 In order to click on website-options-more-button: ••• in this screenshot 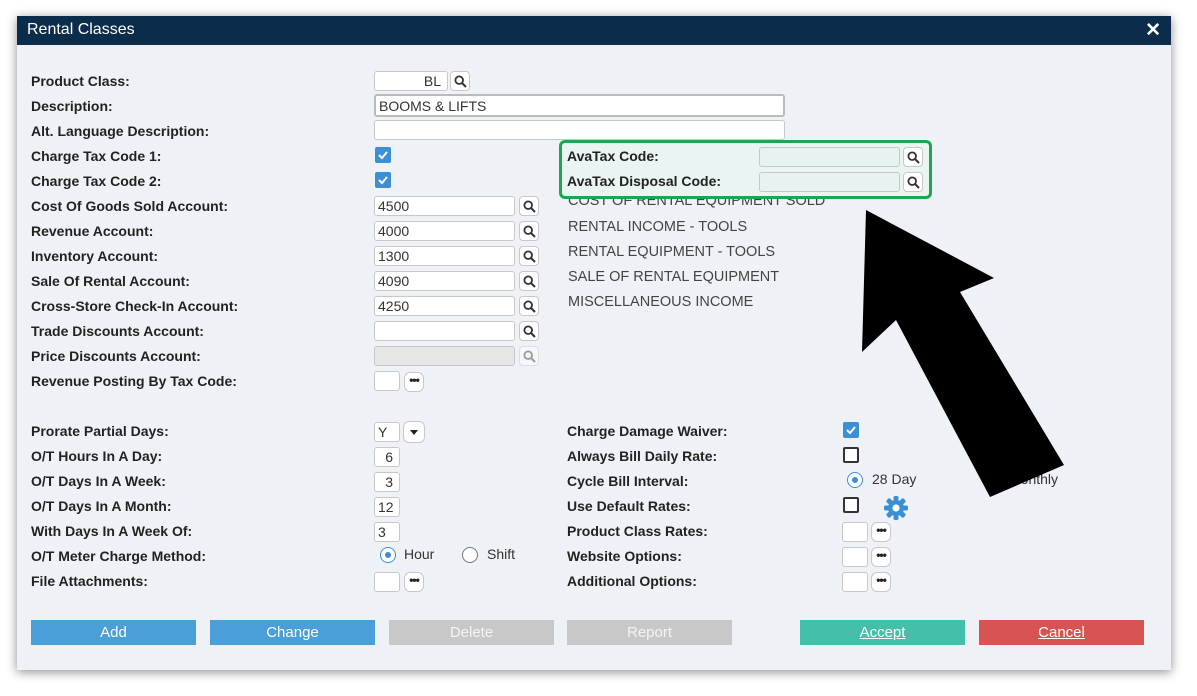, I will do `click(881, 557)`.